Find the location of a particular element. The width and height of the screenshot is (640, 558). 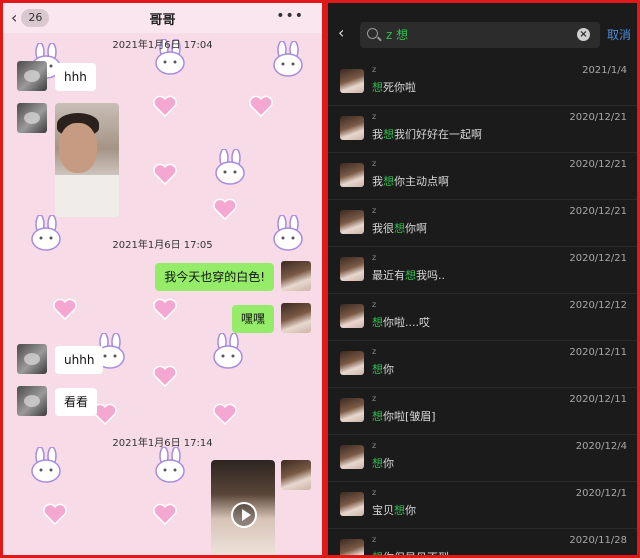

message-bubble-out: 我今天也穿的白色! is located at coordinates (214, 277).